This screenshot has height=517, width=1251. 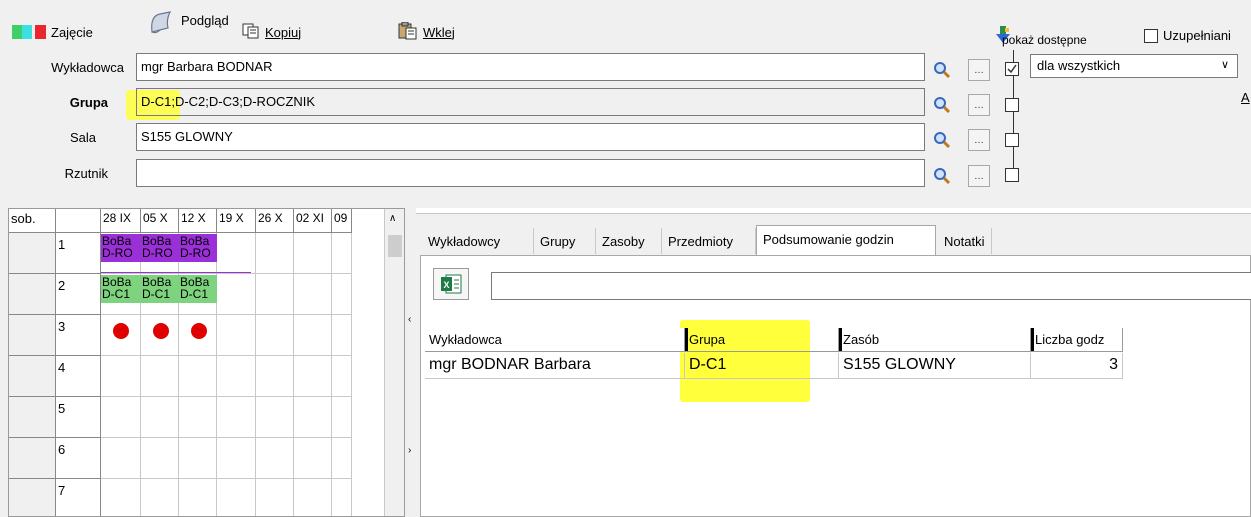 What do you see at coordinates (530, 173) in the screenshot?
I see `rzutnik-field` at bounding box center [530, 173].